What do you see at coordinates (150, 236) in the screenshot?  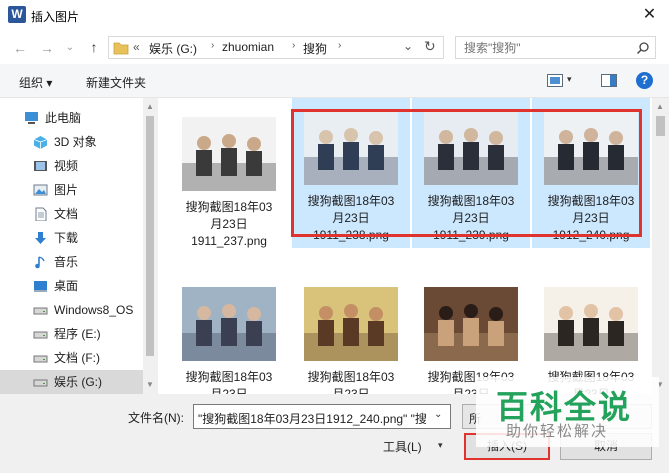 I see `navigation-pane-scroll-thumb` at bounding box center [150, 236].